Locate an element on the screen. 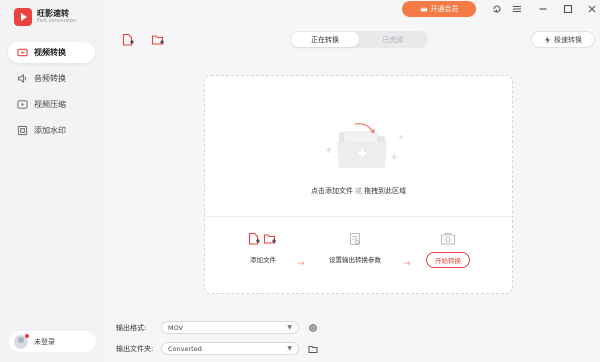  vip-button: 开通会员 is located at coordinates (439, 9).